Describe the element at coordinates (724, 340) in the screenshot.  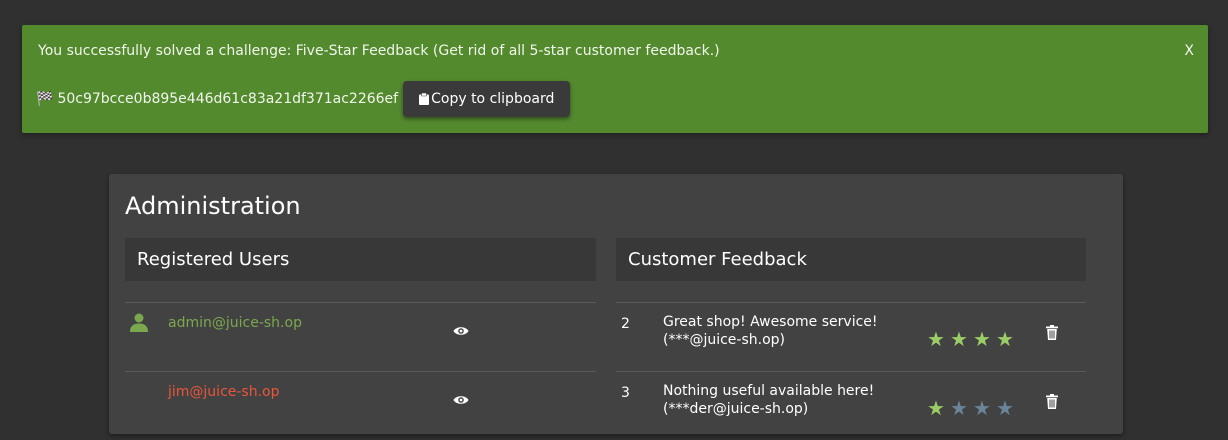
I see `feedback-author: (***@juice-sh.op)` at that location.